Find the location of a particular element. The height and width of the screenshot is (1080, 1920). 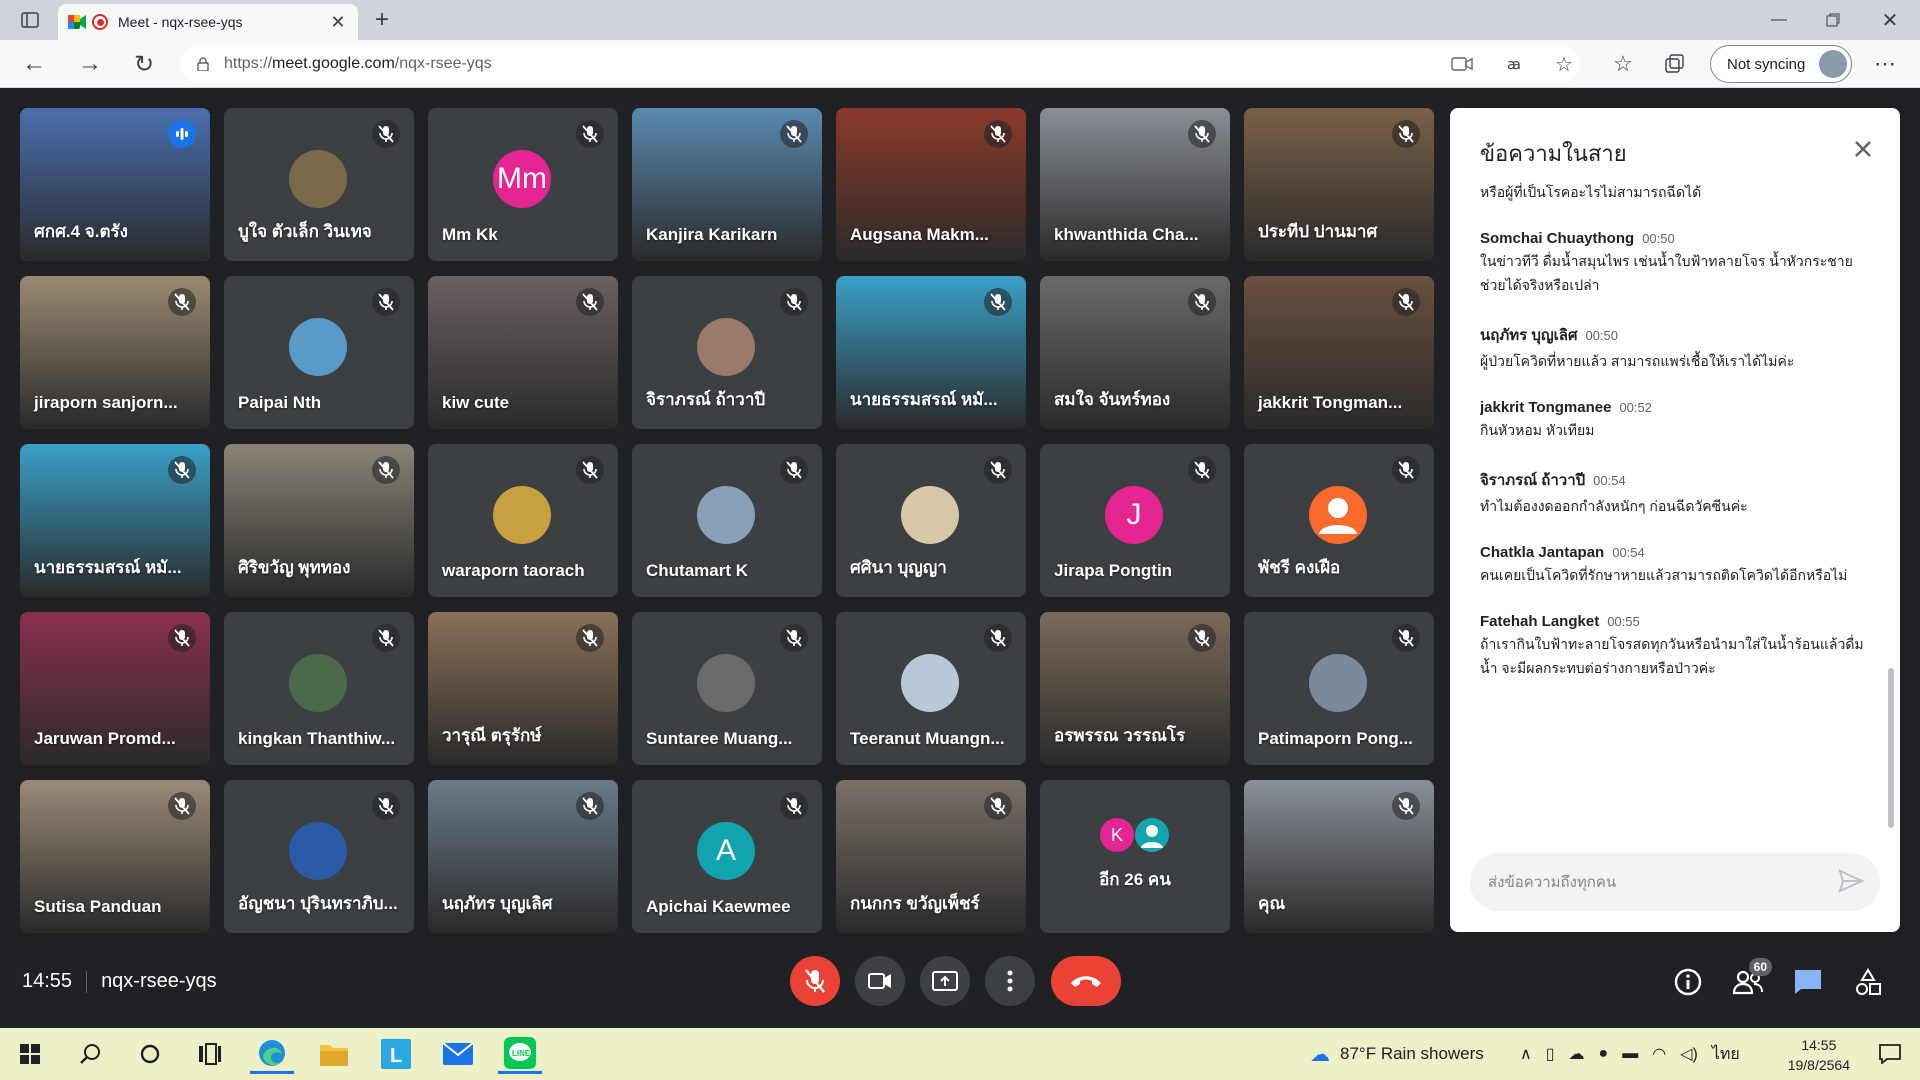

taskbar-clock: 14:55 19/8/2564 is located at coordinates (1819, 1055).